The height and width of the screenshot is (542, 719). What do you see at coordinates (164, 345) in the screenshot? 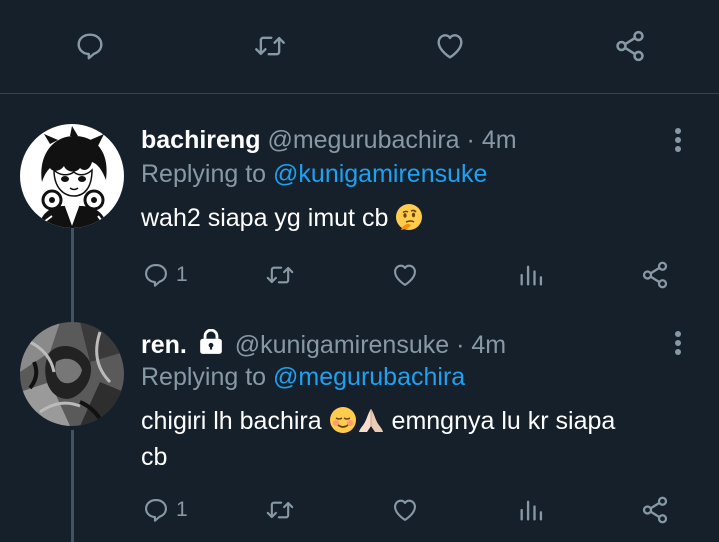
I see `display-name: ren.` at bounding box center [164, 345].